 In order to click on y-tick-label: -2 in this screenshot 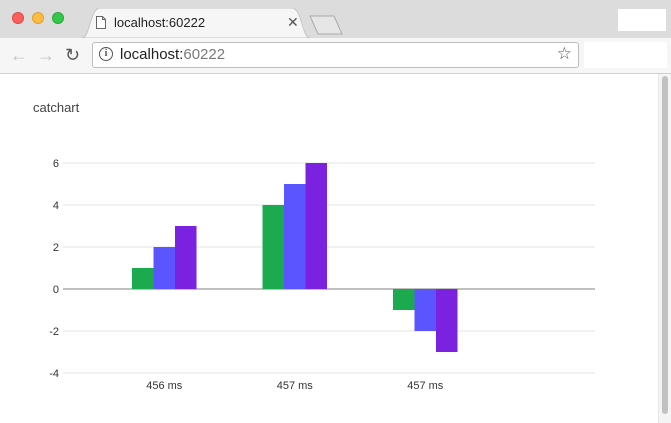, I will do `click(54, 332)`.